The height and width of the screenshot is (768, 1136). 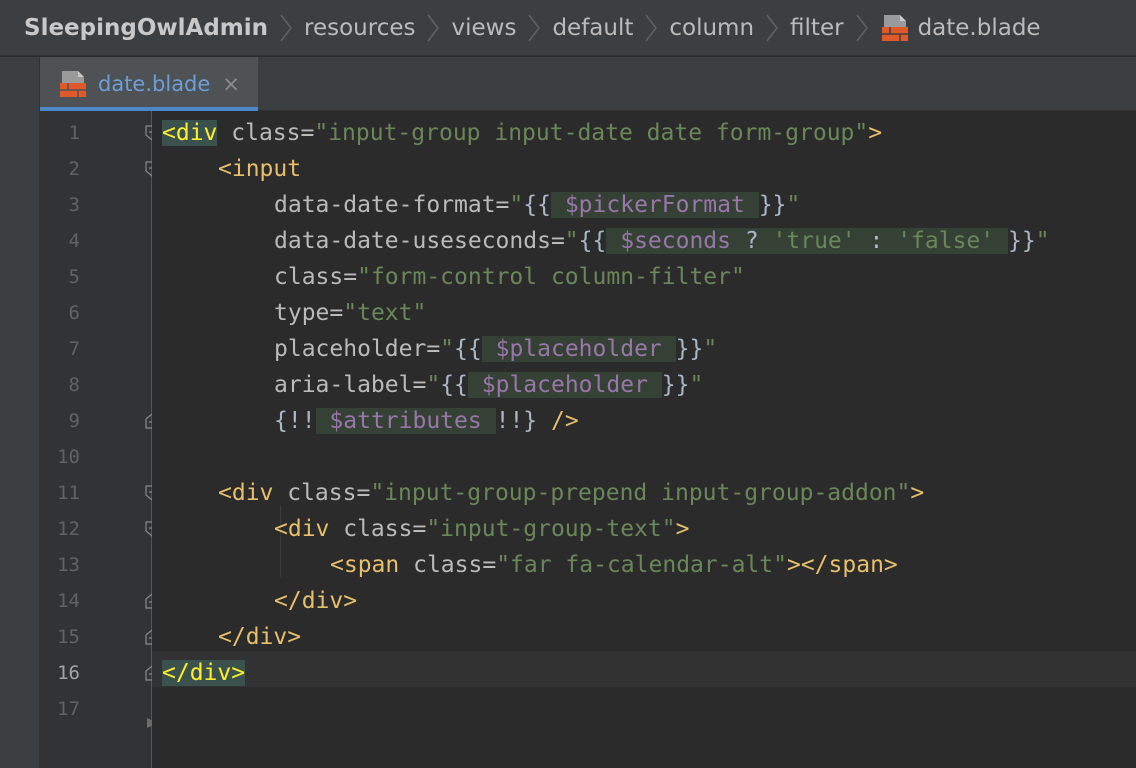 What do you see at coordinates (68, 529) in the screenshot?
I see `line-number: 12` at bounding box center [68, 529].